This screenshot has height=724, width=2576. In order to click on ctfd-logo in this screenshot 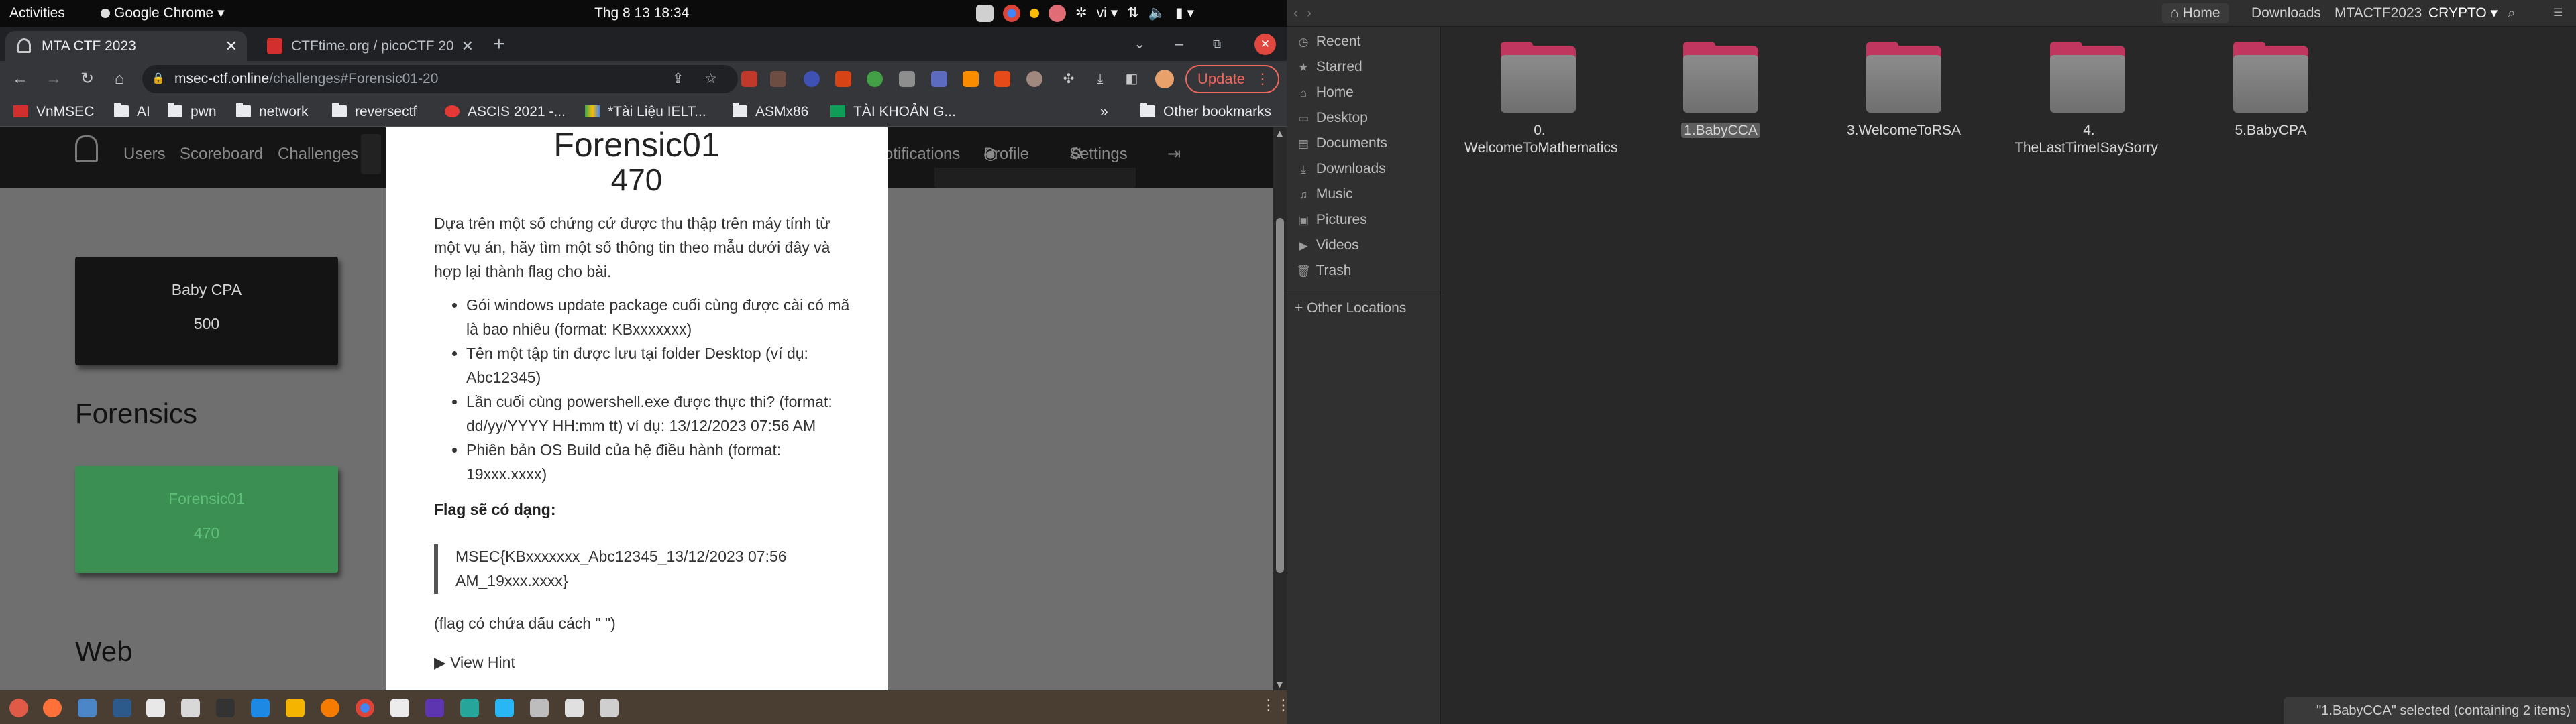, I will do `click(86, 148)`.